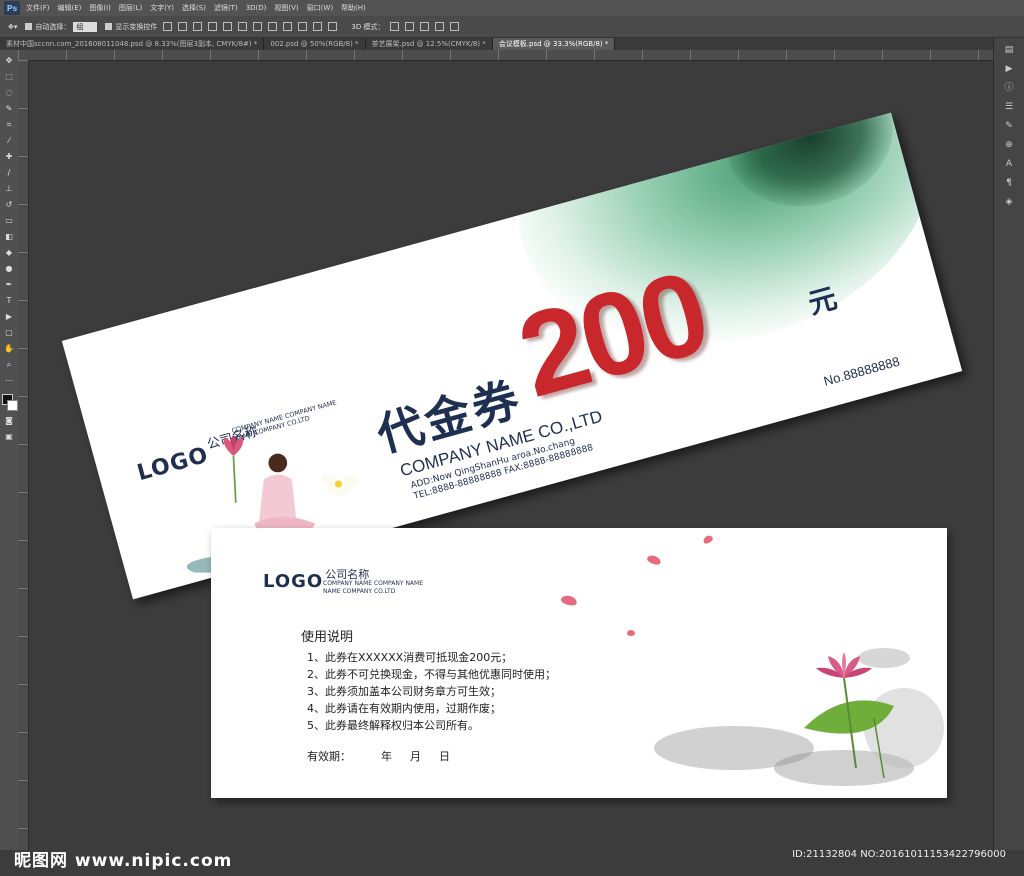 This screenshot has width=1024, height=876. Describe the element at coordinates (243, 26) in the screenshot. I see `align-right-icon` at that location.